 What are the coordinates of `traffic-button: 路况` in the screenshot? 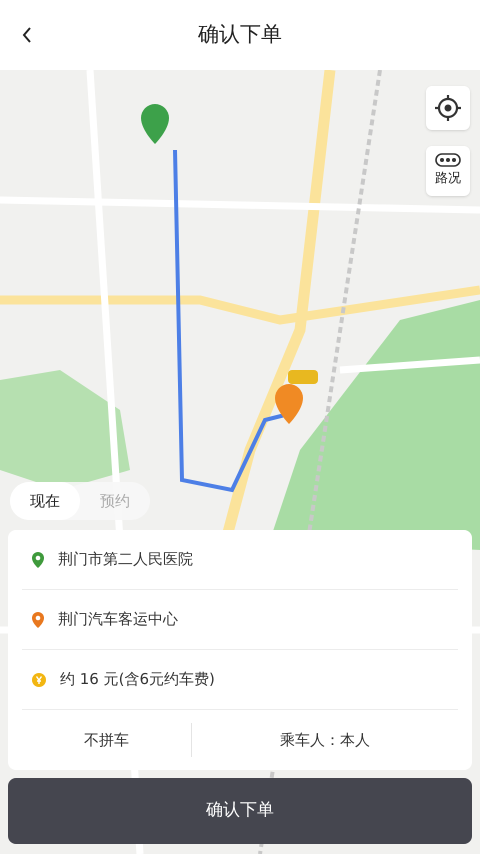 It's located at (448, 171).